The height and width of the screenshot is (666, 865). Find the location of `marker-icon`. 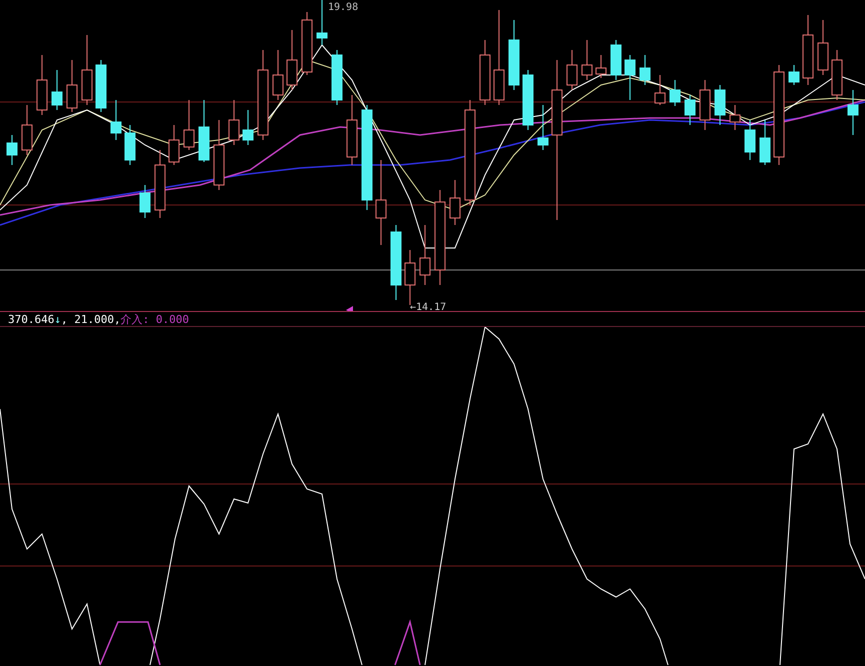

marker-icon is located at coordinates (349, 308).